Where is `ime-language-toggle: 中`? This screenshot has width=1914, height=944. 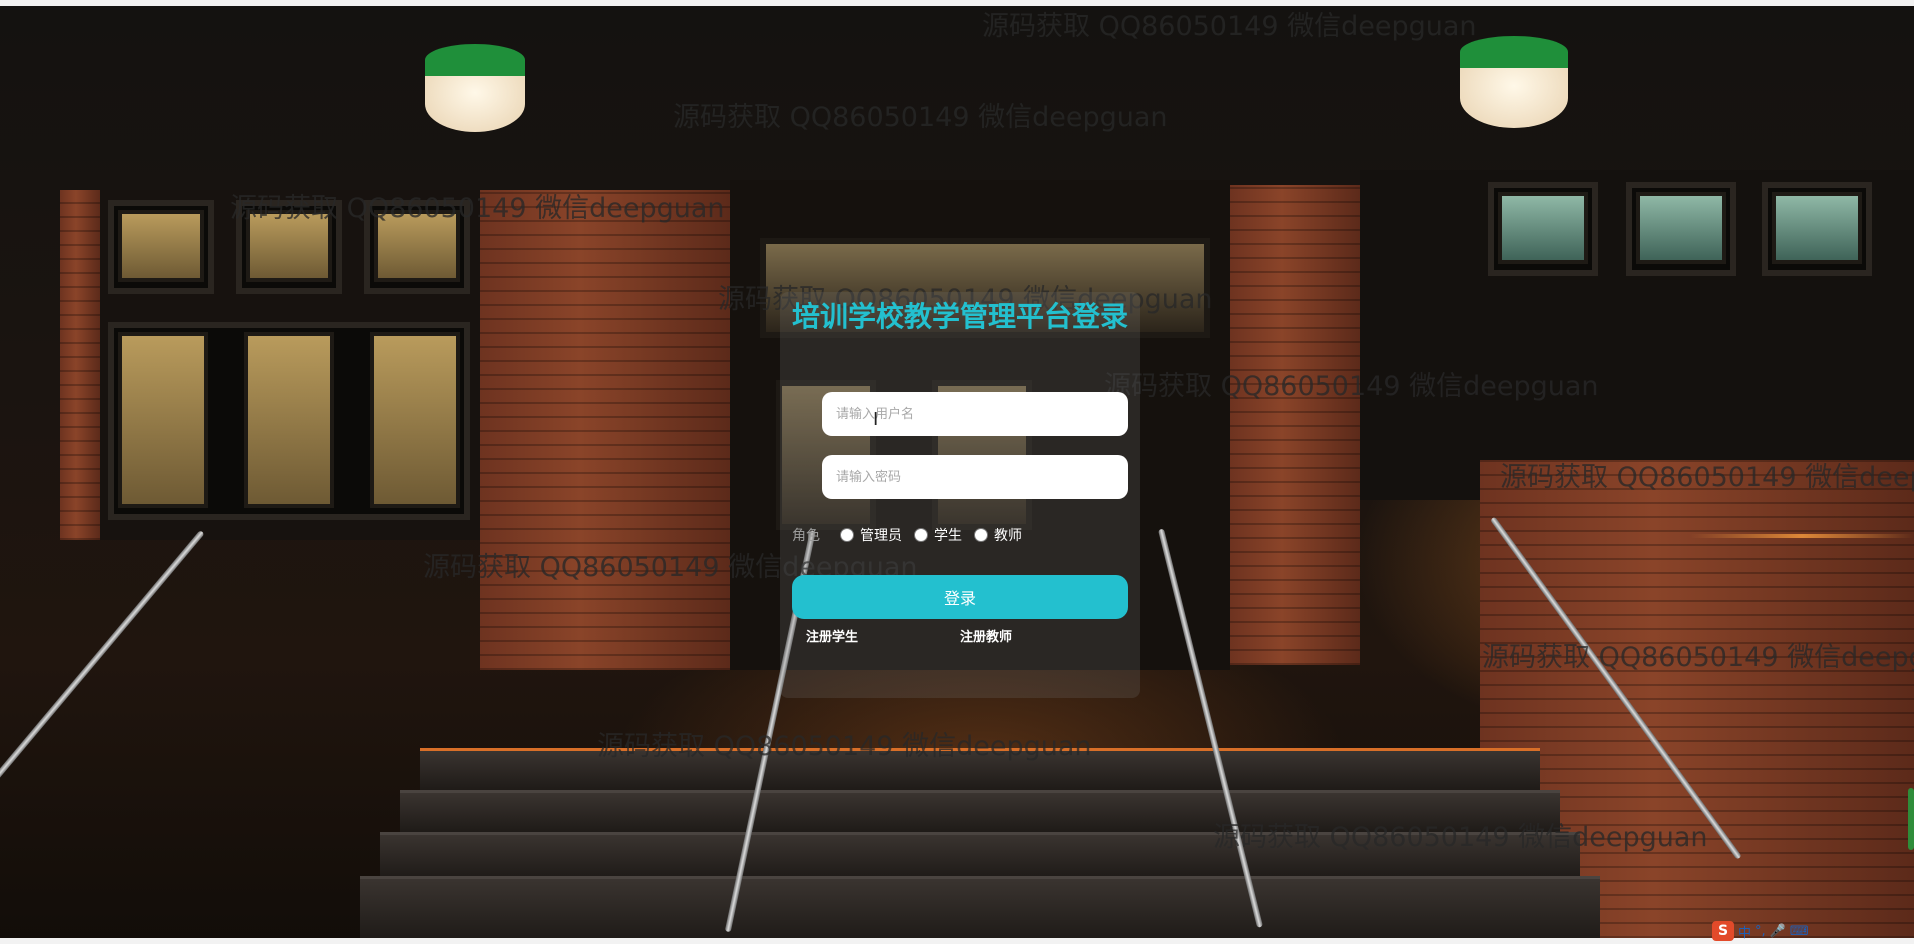 ime-language-toggle: 中 is located at coordinates (1744, 931).